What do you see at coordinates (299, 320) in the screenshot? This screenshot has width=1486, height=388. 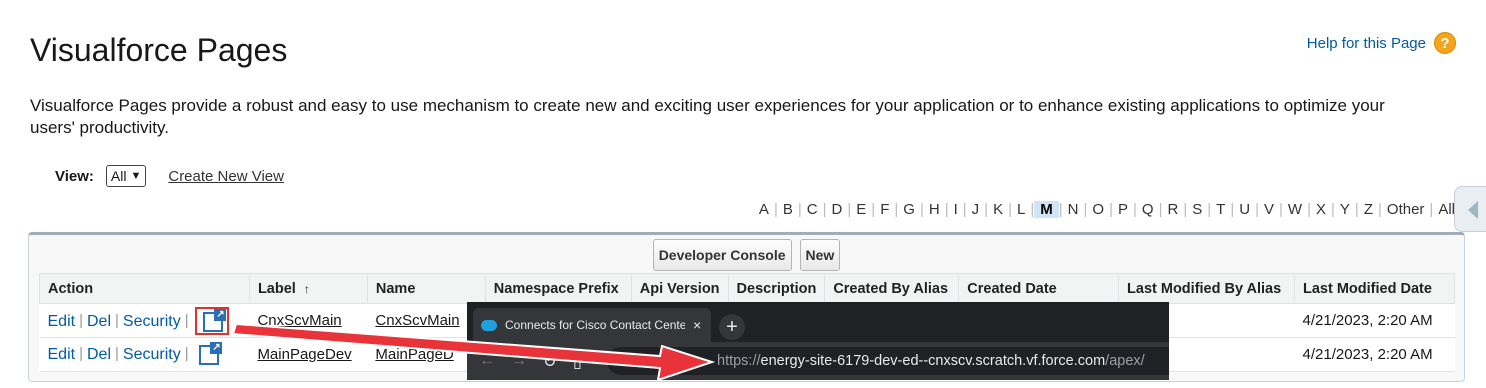 I see `label-link: CnxScvMain` at bounding box center [299, 320].